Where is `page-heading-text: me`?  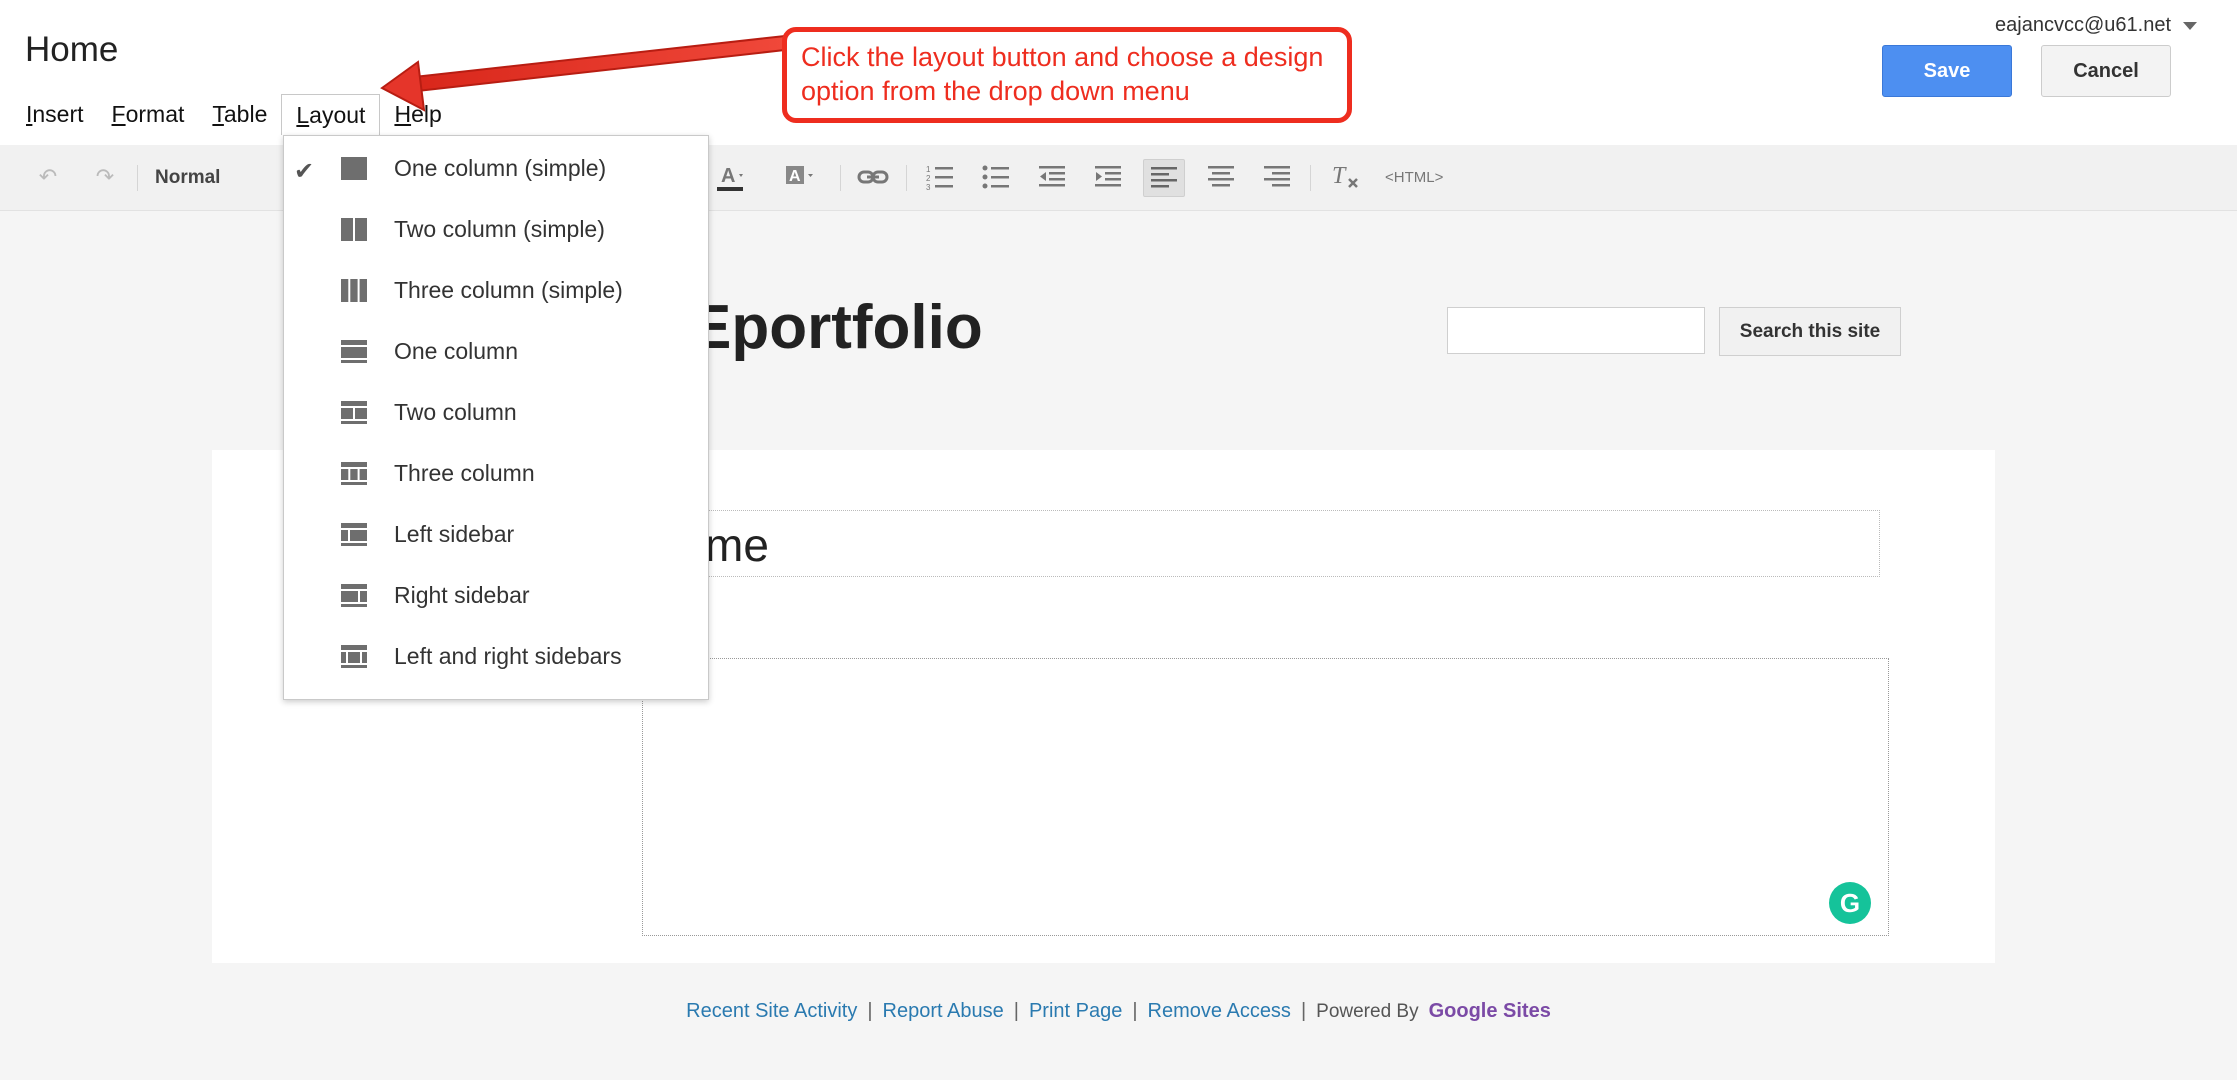 page-heading-text: me is located at coordinates (737, 545).